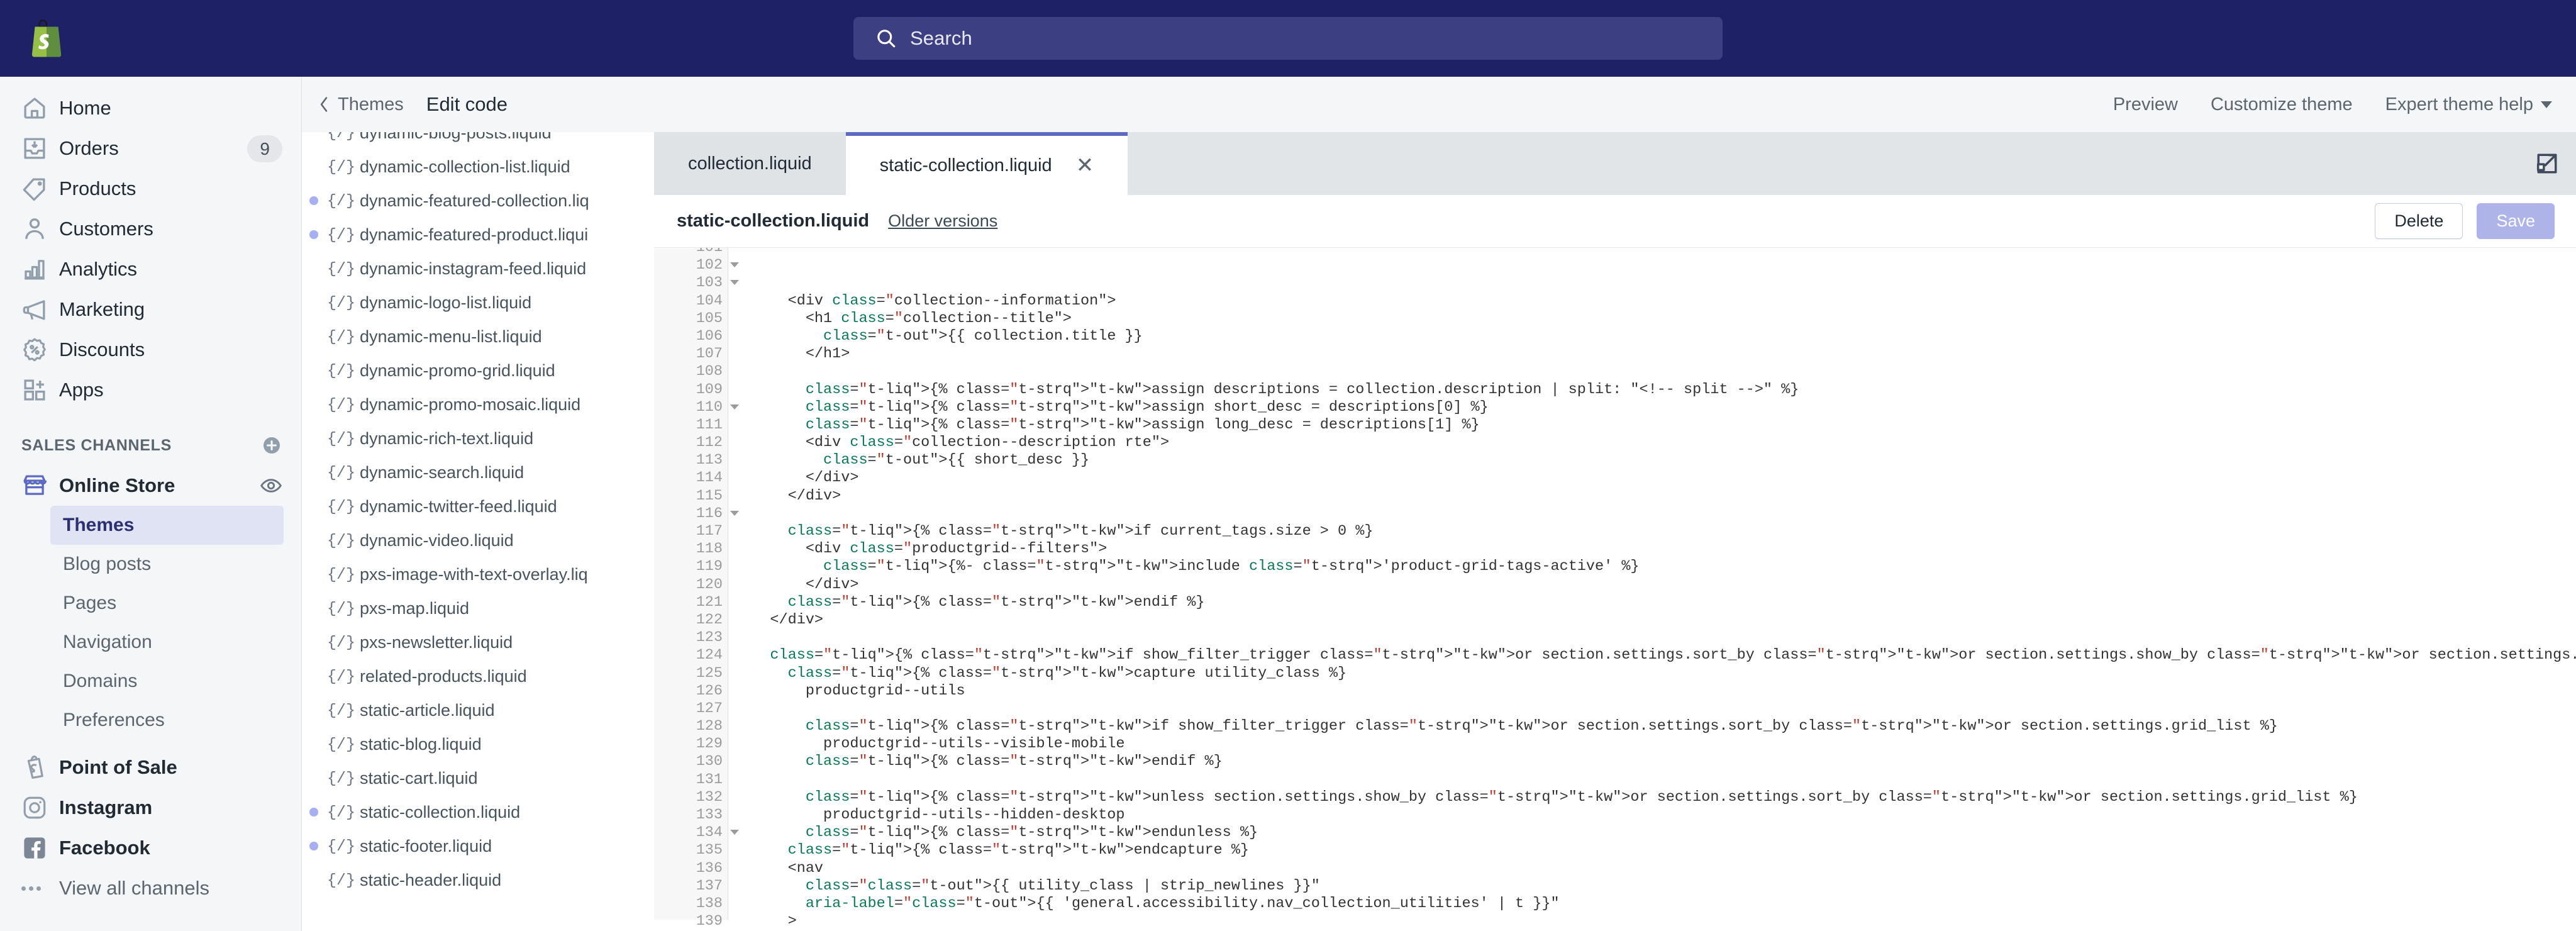 The height and width of the screenshot is (931, 2576). I want to click on file-tree-item: {/} static-footer.liquid, so click(478, 846).